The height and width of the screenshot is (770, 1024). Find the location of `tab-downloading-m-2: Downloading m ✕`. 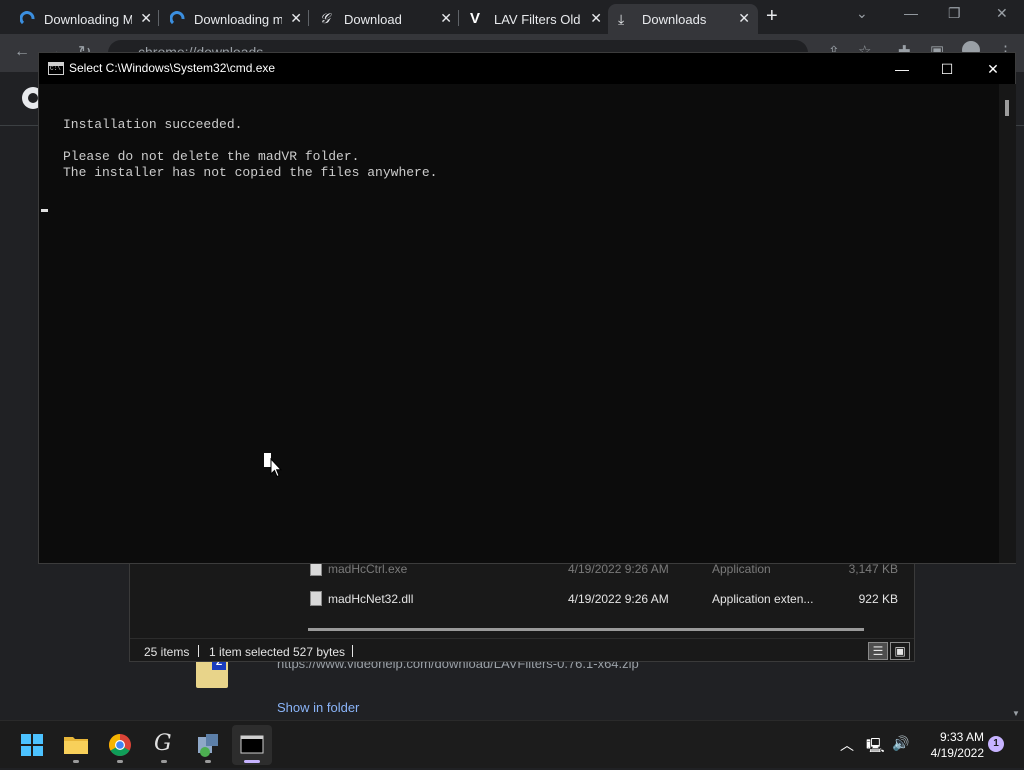

tab-downloading-m-2: Downloading m ✕ is located at coordinates (235, 19).